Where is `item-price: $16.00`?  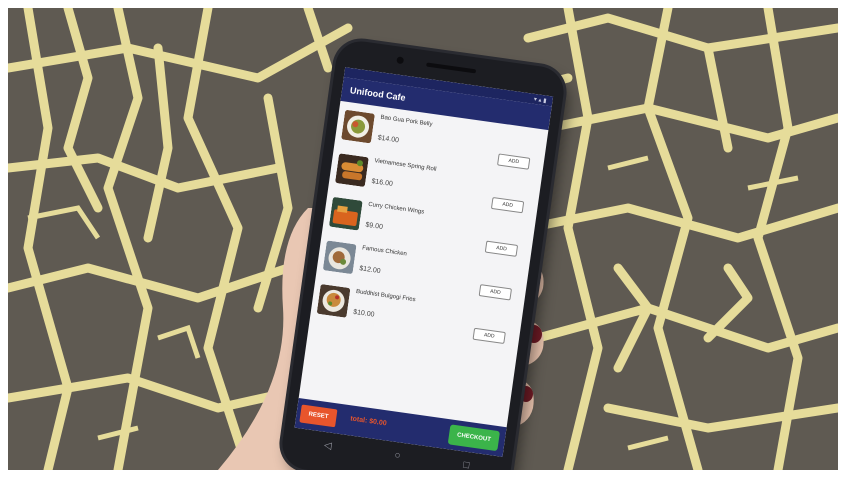 item-price: $16.00 is located at coordinates (382, 183).